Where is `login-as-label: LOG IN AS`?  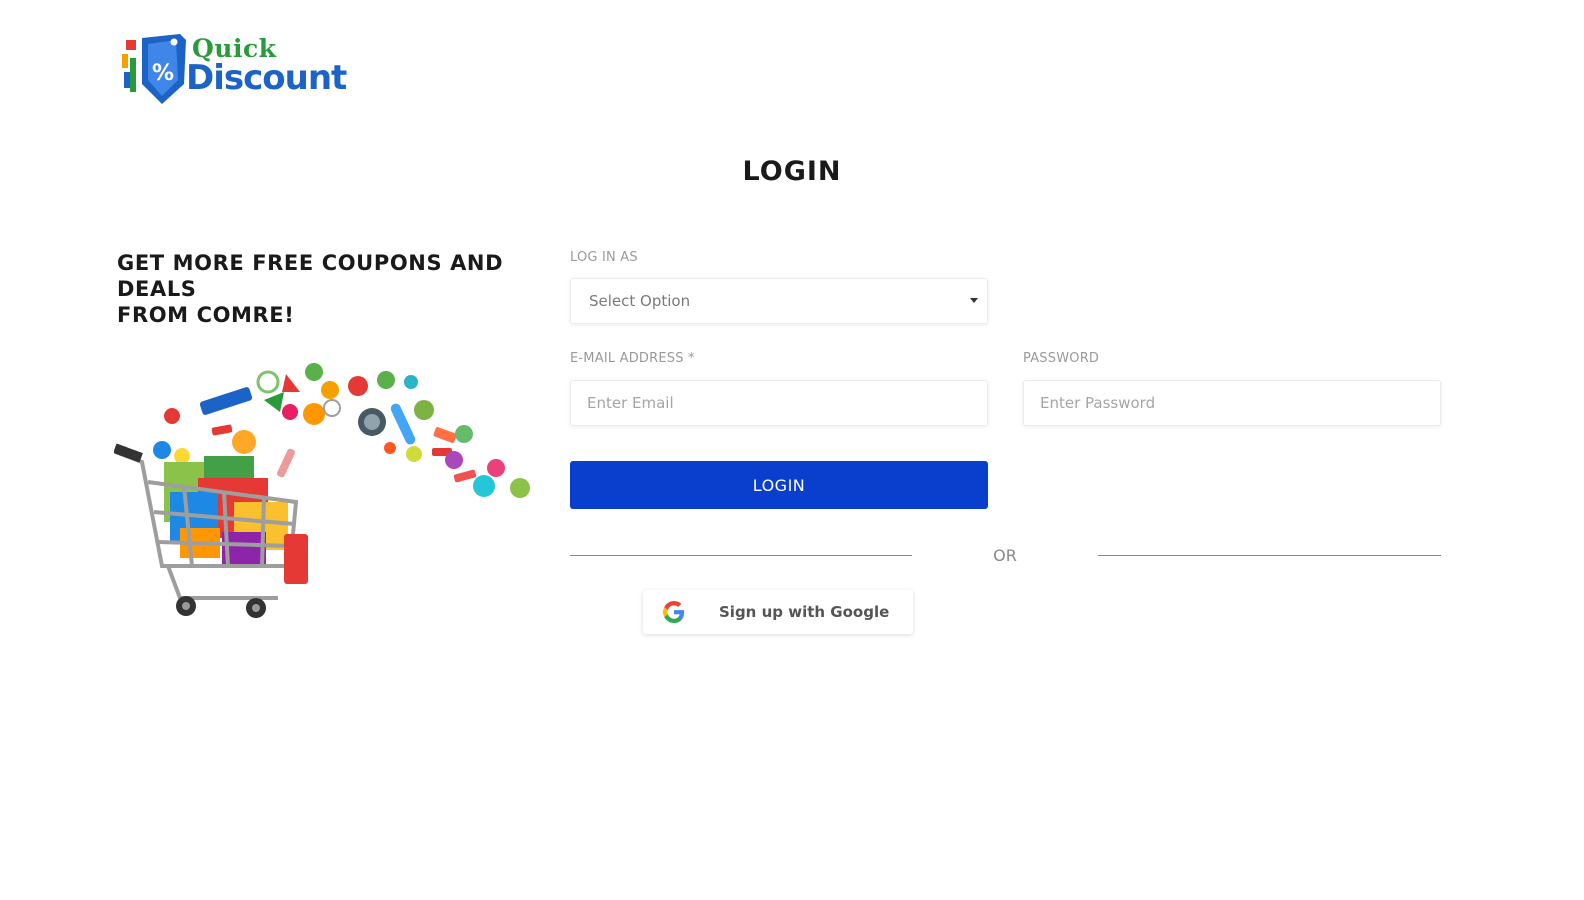
login-as-label: LOG IN AS is located at coordinates (604, 257).